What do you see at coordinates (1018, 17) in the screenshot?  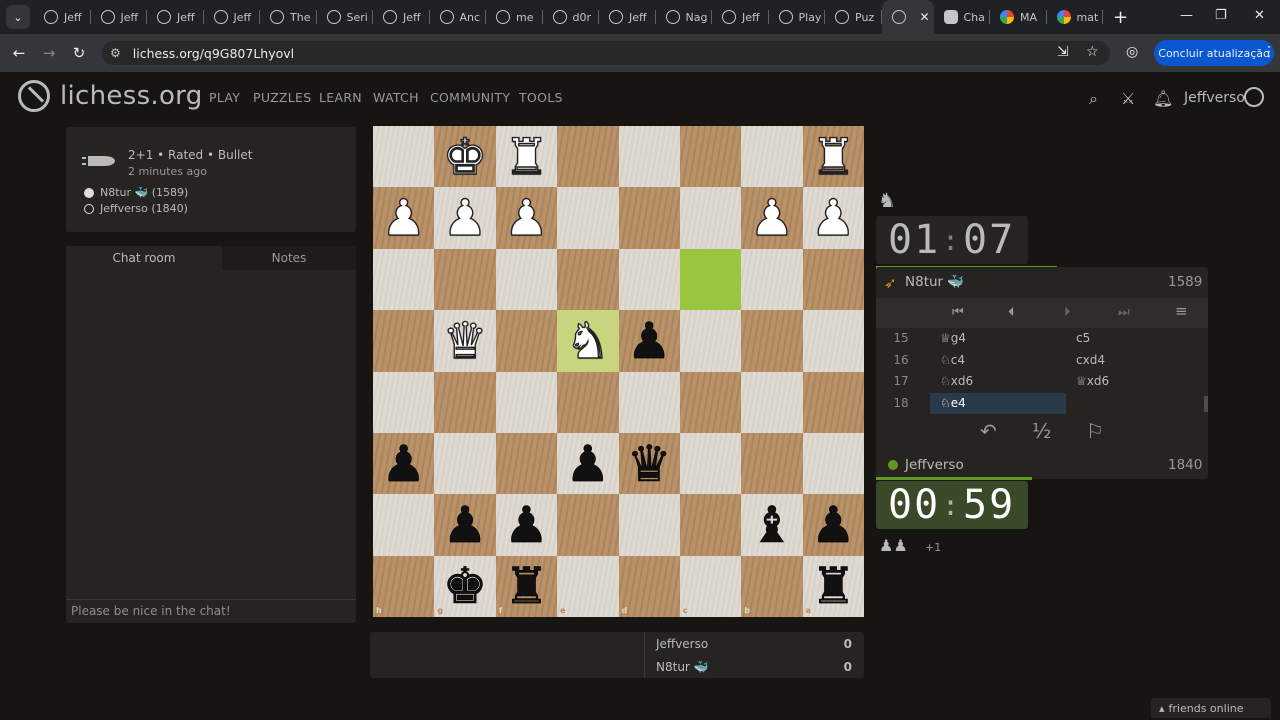 I see `browser-tab: MA` at bounding box center [1018, 17].